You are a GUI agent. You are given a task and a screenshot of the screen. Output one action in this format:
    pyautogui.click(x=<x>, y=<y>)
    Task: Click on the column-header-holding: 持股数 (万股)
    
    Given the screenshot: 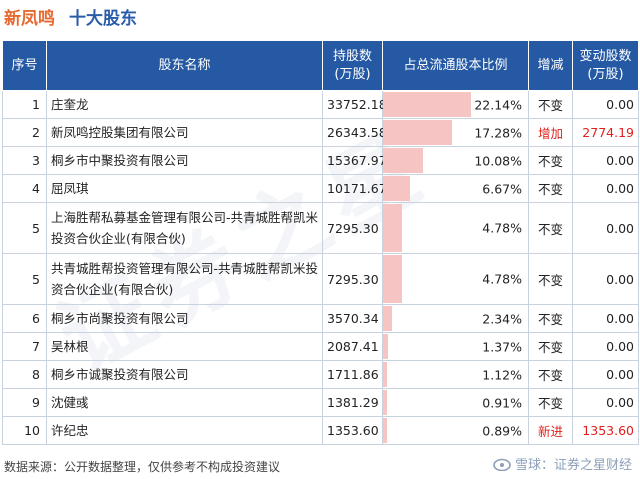 What is the action you would take?
    pyautogui.click(x=352, y=65)
    